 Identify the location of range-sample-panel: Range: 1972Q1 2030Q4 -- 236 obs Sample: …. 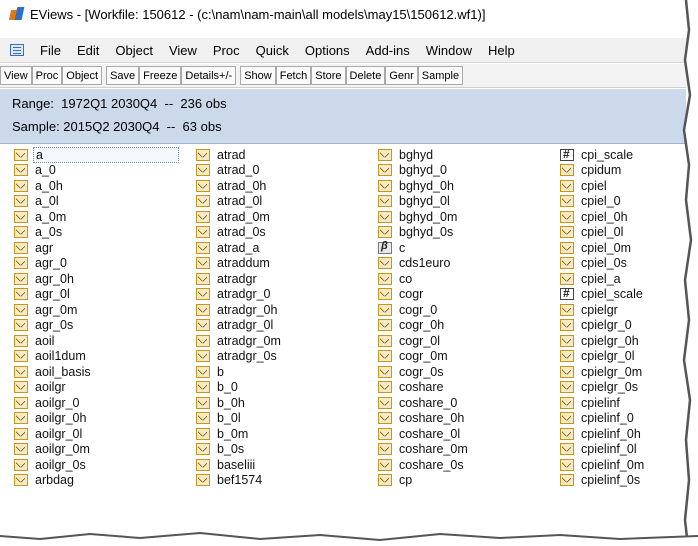
(343, 116).